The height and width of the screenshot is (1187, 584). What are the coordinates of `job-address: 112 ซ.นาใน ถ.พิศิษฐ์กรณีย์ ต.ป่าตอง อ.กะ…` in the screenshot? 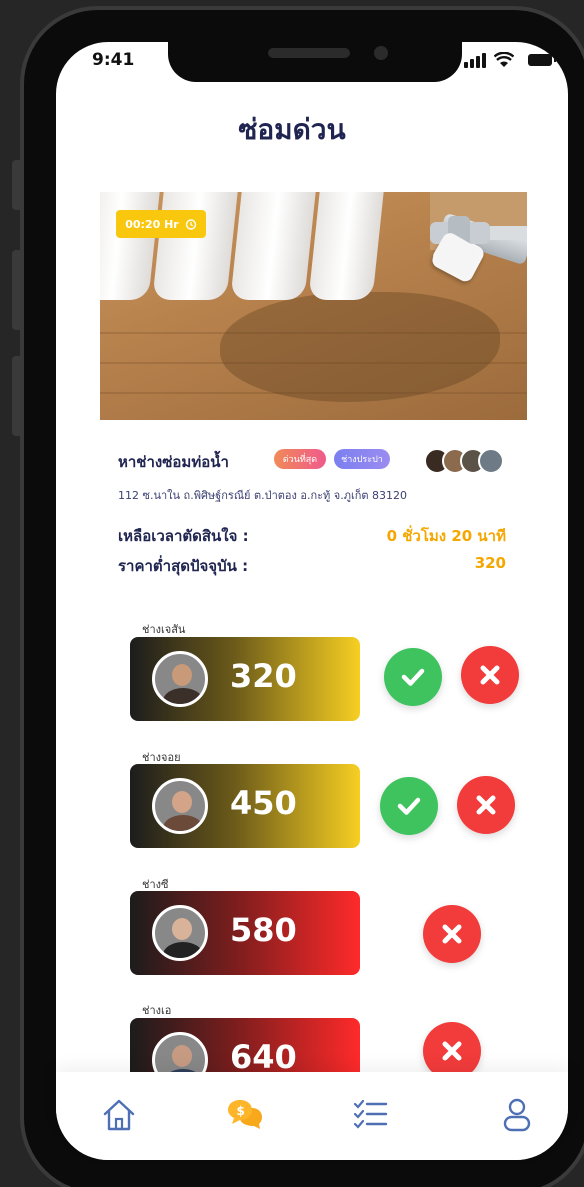 It's located at (263, 495).